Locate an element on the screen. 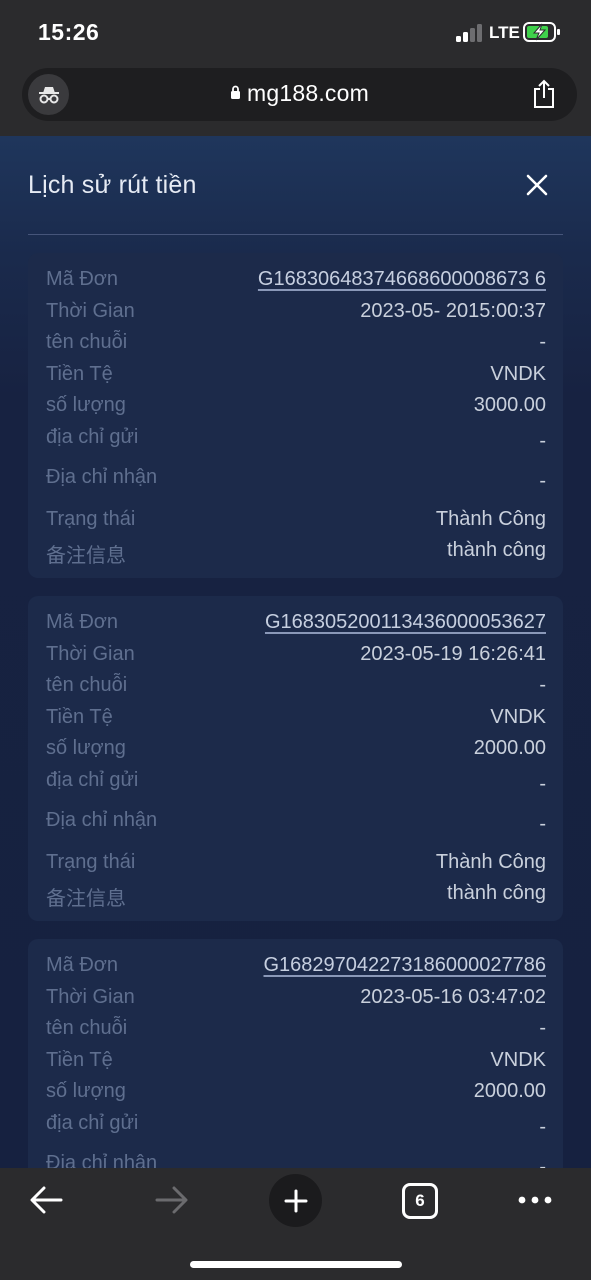 This screenshot has width=591, height=1280. share-icon is located at coordinates (544, 94).